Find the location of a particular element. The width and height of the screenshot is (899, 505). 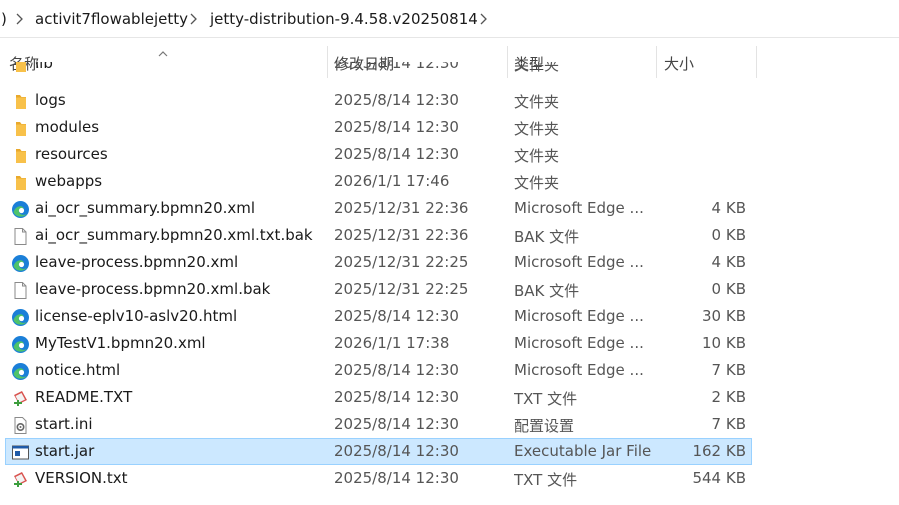

file-row: logs 2025/8/14 12:30 文件夹 is located at coordinates (378, 100).